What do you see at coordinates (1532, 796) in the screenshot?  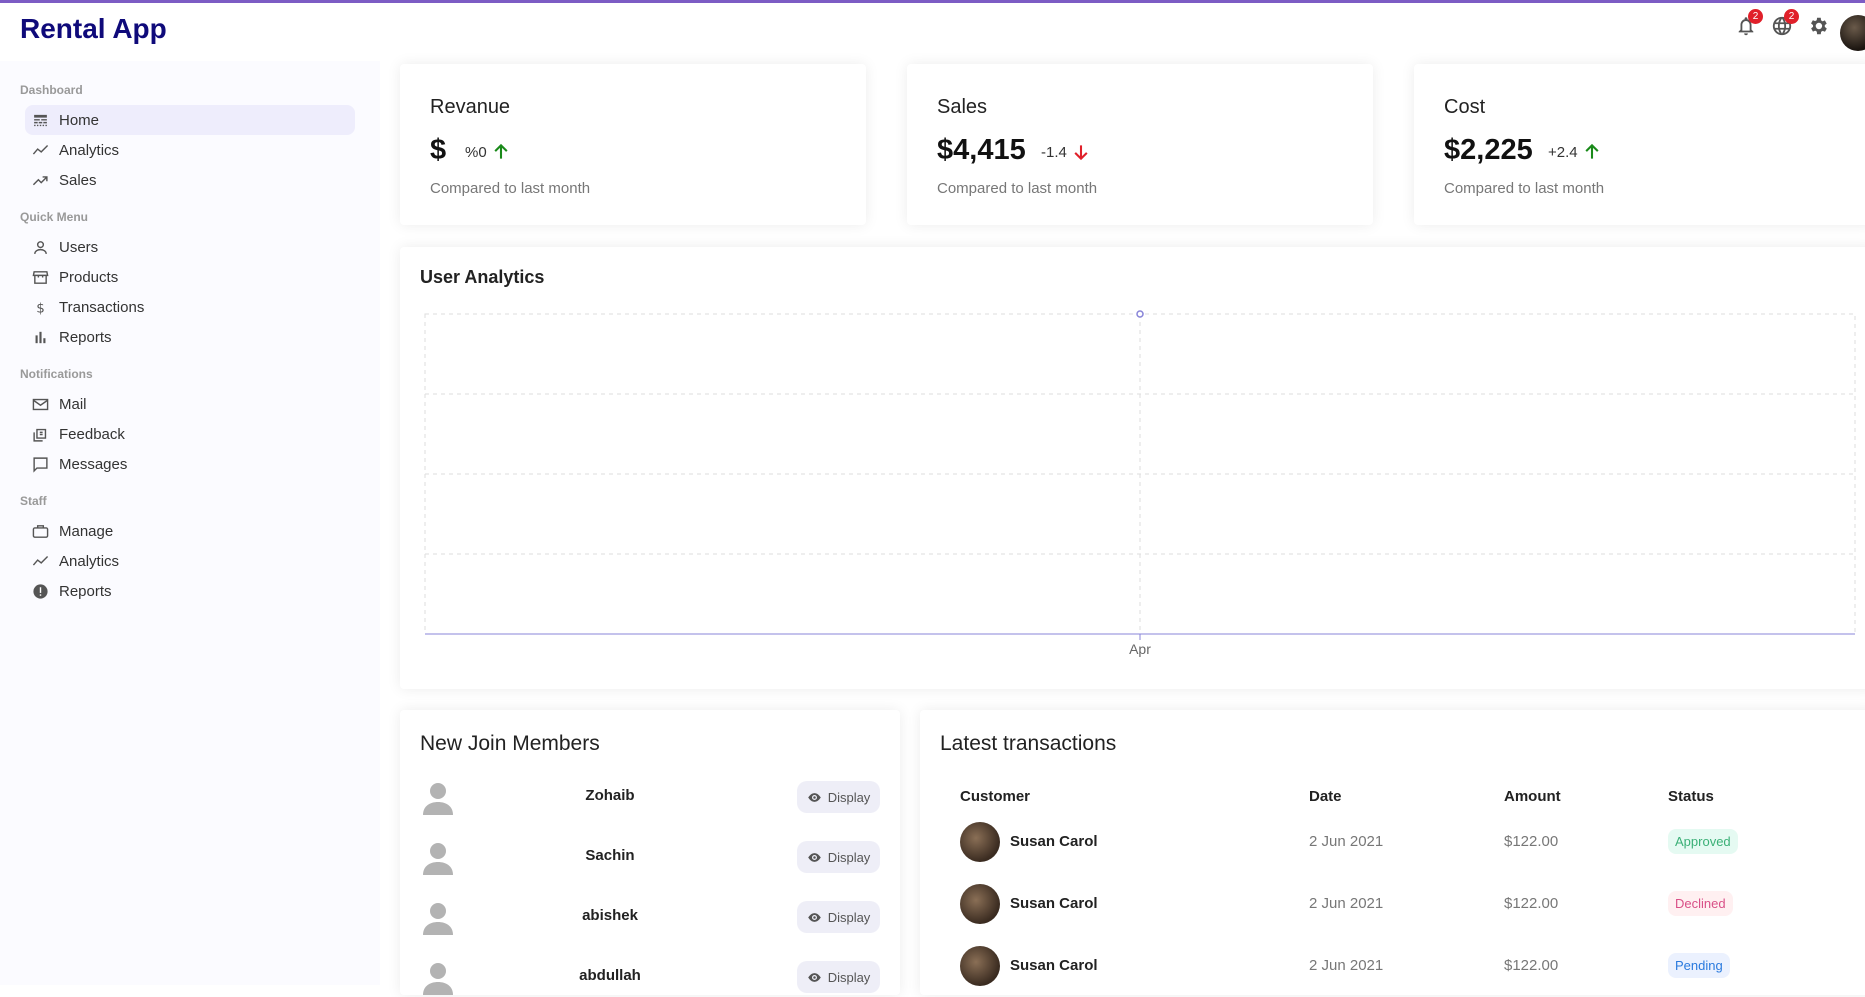 I see `column-header-amount: Amount` at bounding box center [1532, 796].